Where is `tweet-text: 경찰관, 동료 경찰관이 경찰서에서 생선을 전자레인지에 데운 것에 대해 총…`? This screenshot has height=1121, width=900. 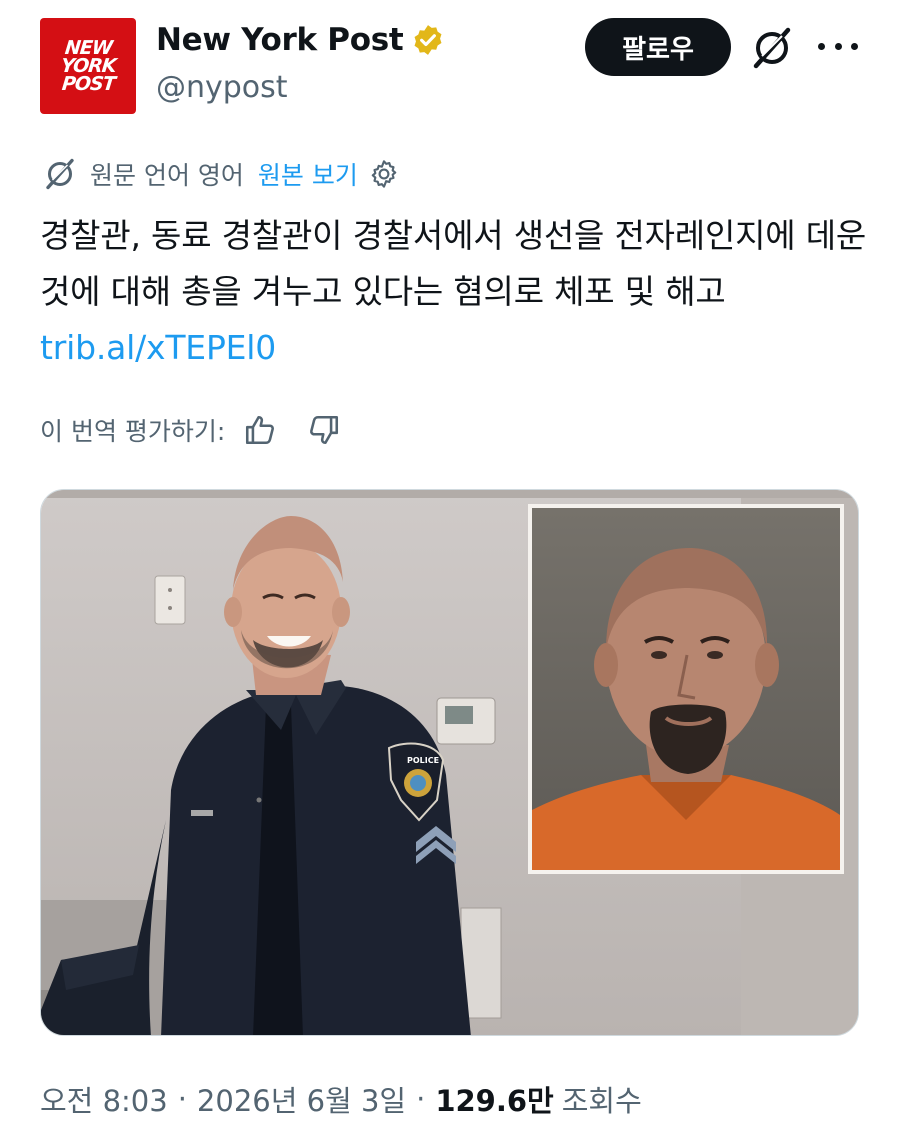 tweet-text: 경찰관, 동료 경찰관이 경찰서에서 생선을 전자레인지에 데운 것에 대해 총… is located at coordinates (455, 292).